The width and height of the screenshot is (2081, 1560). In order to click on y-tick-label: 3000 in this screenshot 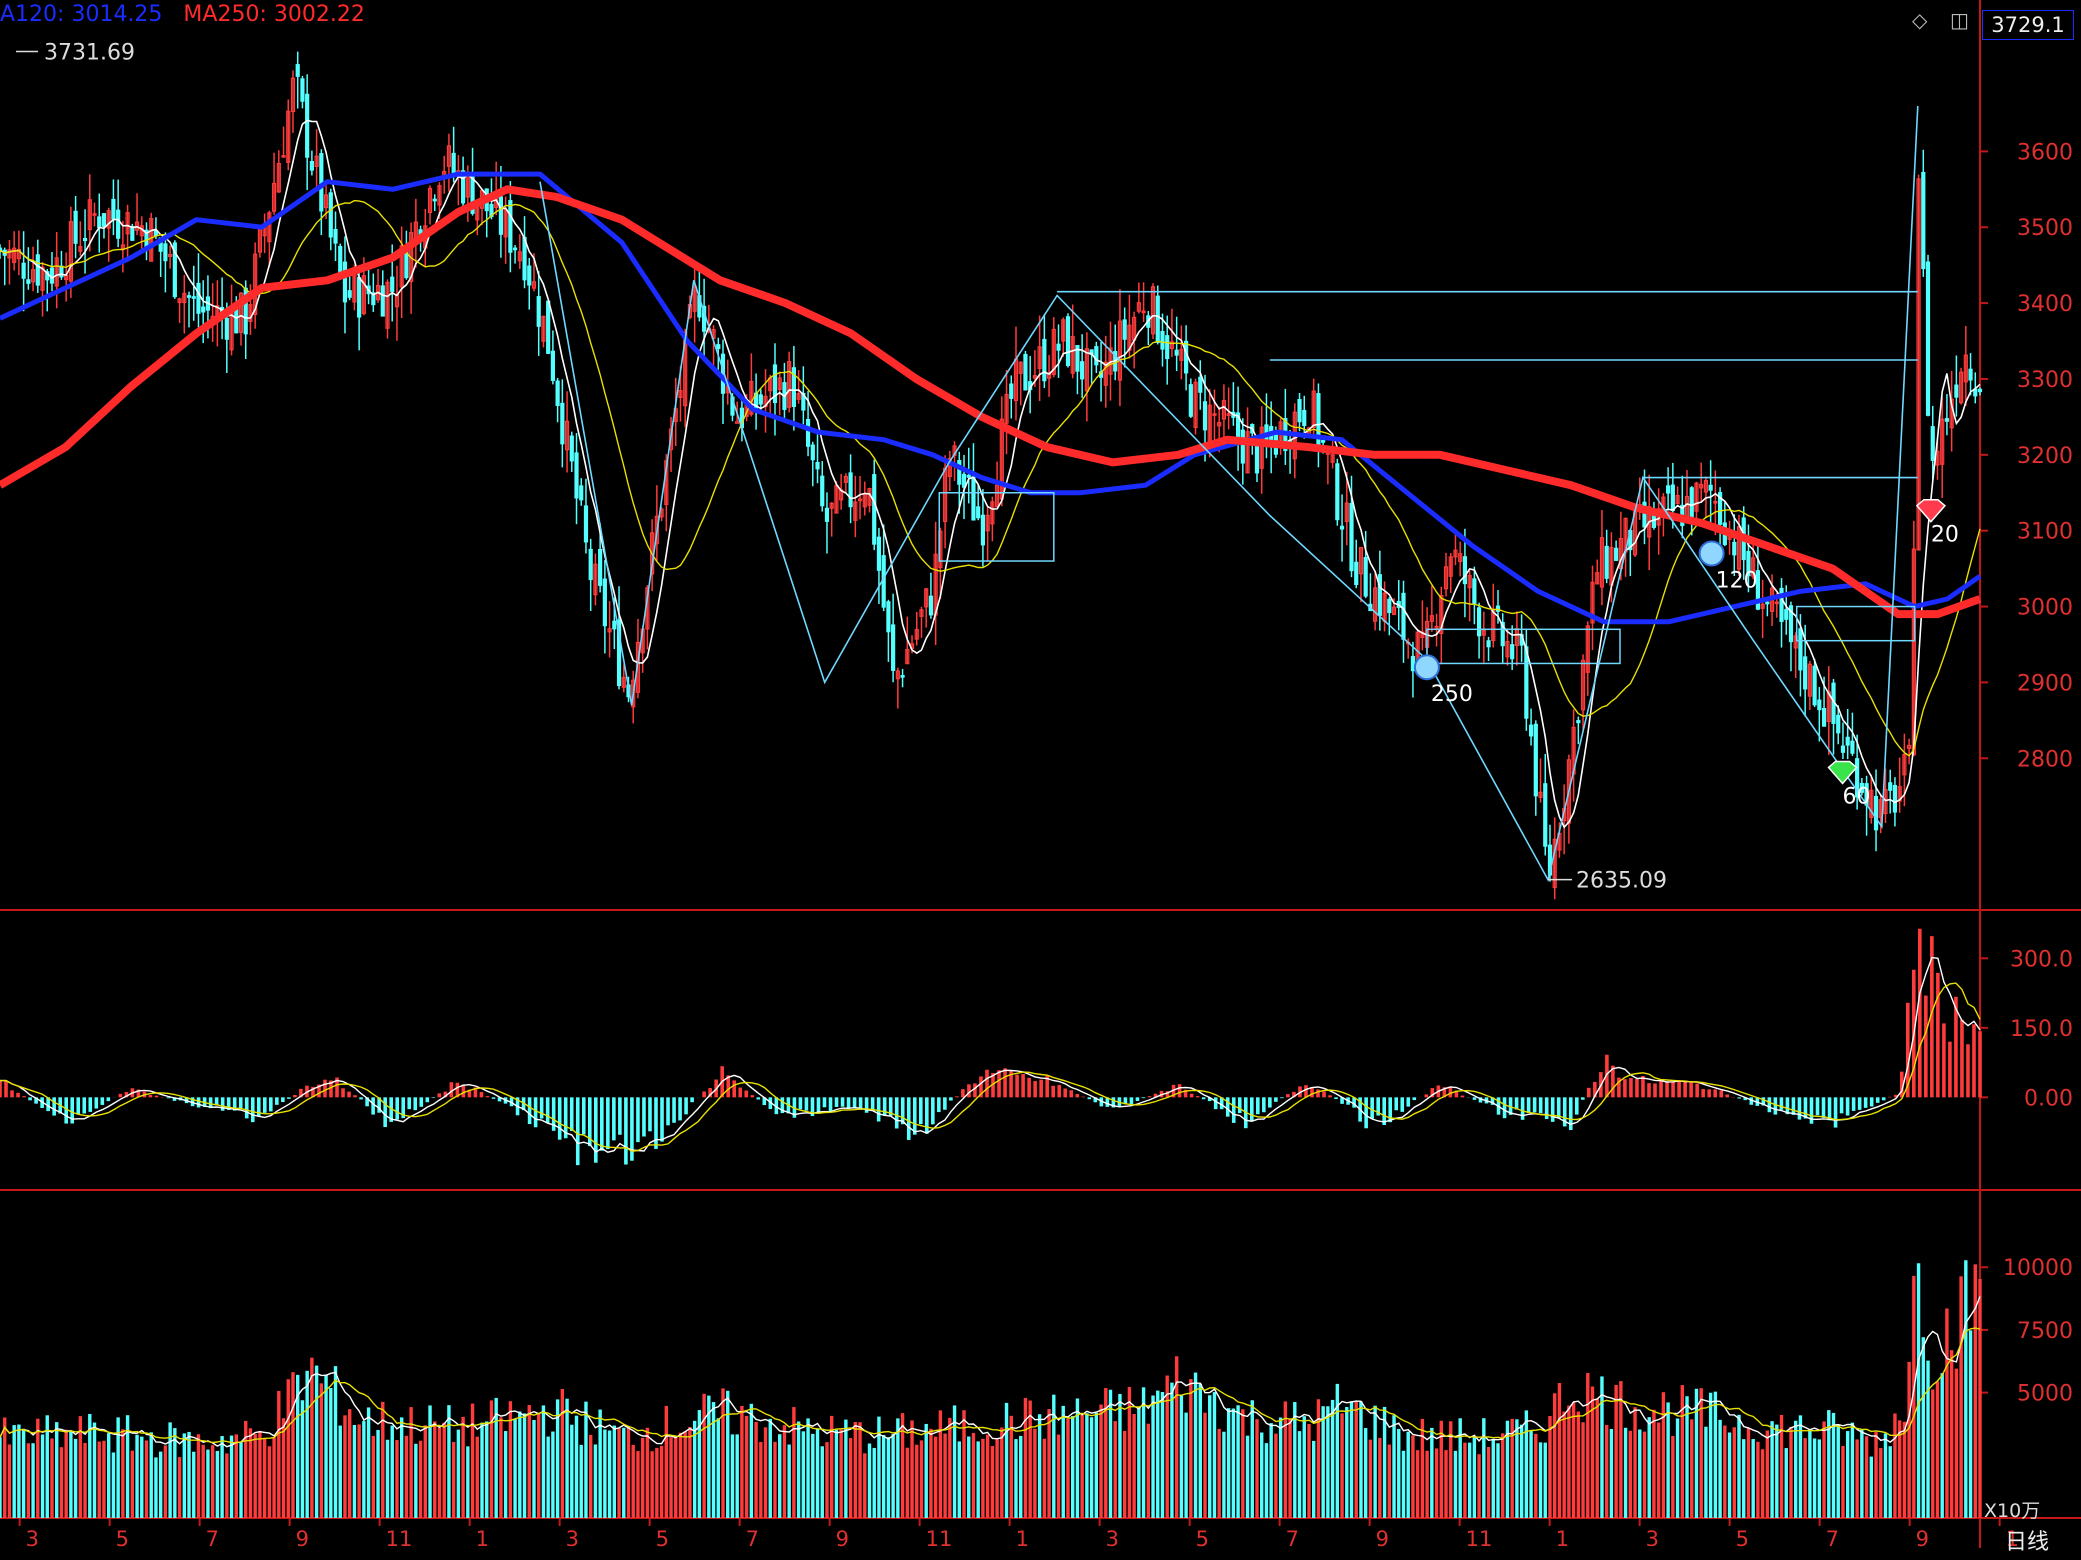, I will do `click(2045, 608)`.